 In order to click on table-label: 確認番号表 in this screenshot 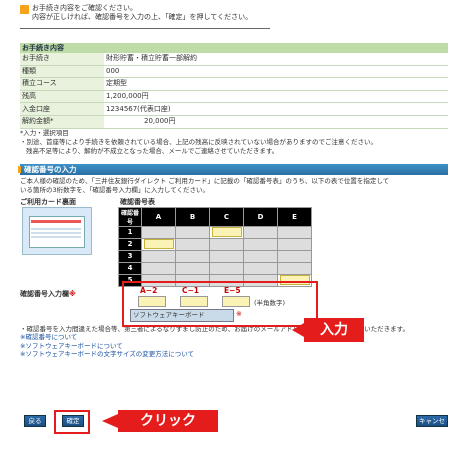, I will do `click(137, 201)`.